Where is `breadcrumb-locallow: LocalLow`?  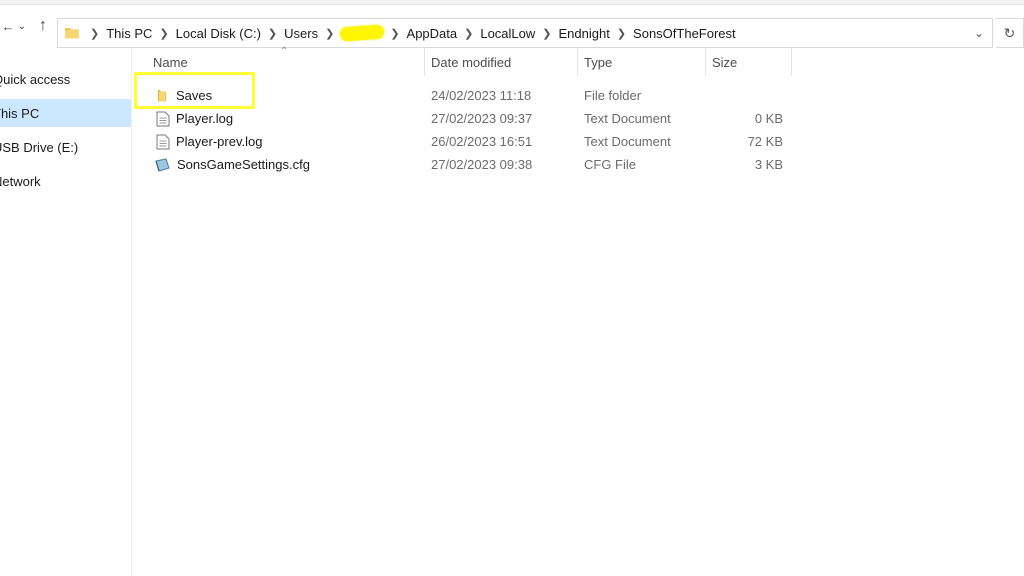 breadcrumb-locallow: LocalLow is located at coordinates (507, 33).